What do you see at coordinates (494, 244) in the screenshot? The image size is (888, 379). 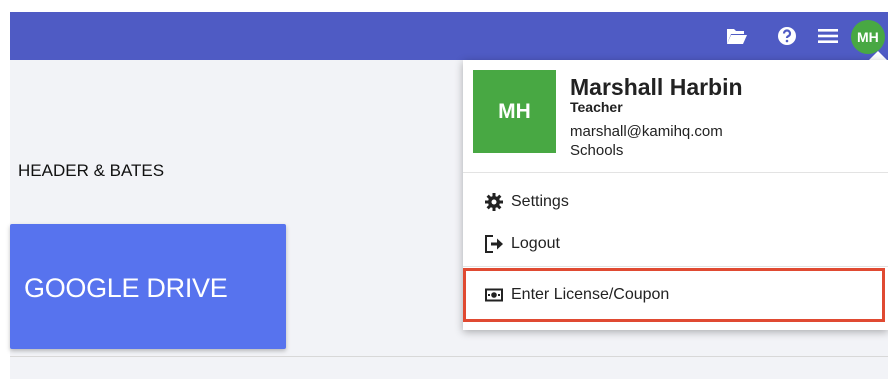 I see `logout-icon` at bounding box center [494, 244].